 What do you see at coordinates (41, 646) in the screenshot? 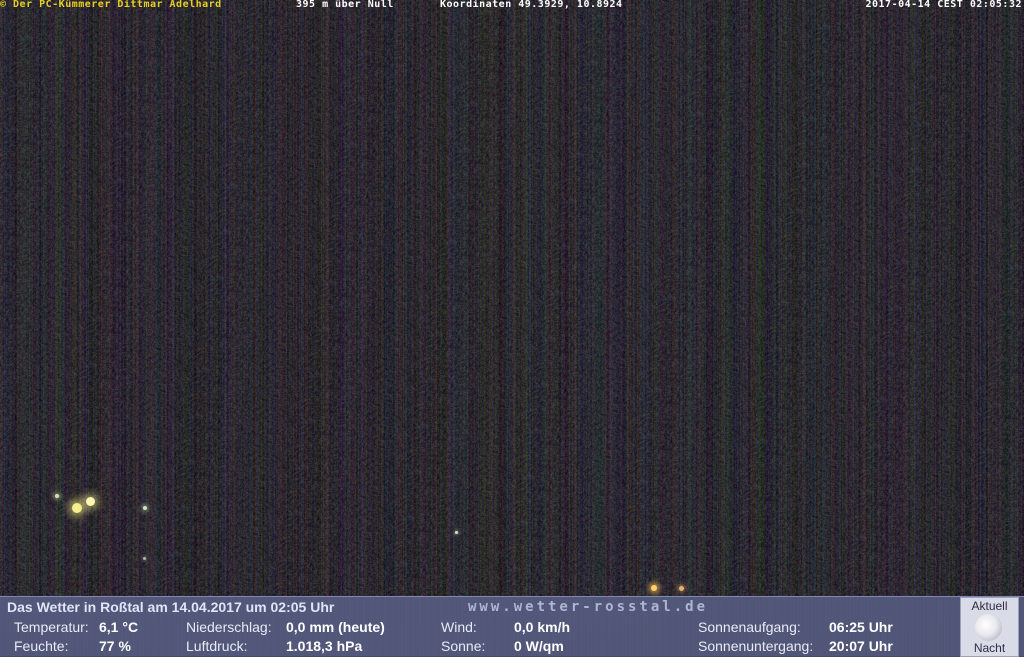
I see `humidity-label: Feuchte:` at bounding box center [41, 646].